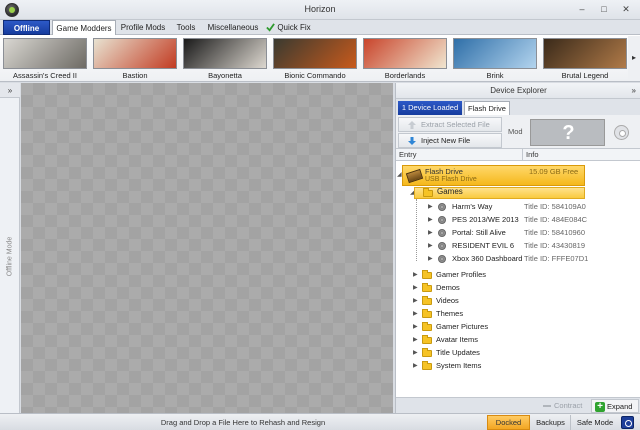  What do you see at coordinates (225, 59) in the screenshot?
I see `game-tile: Bayonetta` at bounding box center [225, 59].